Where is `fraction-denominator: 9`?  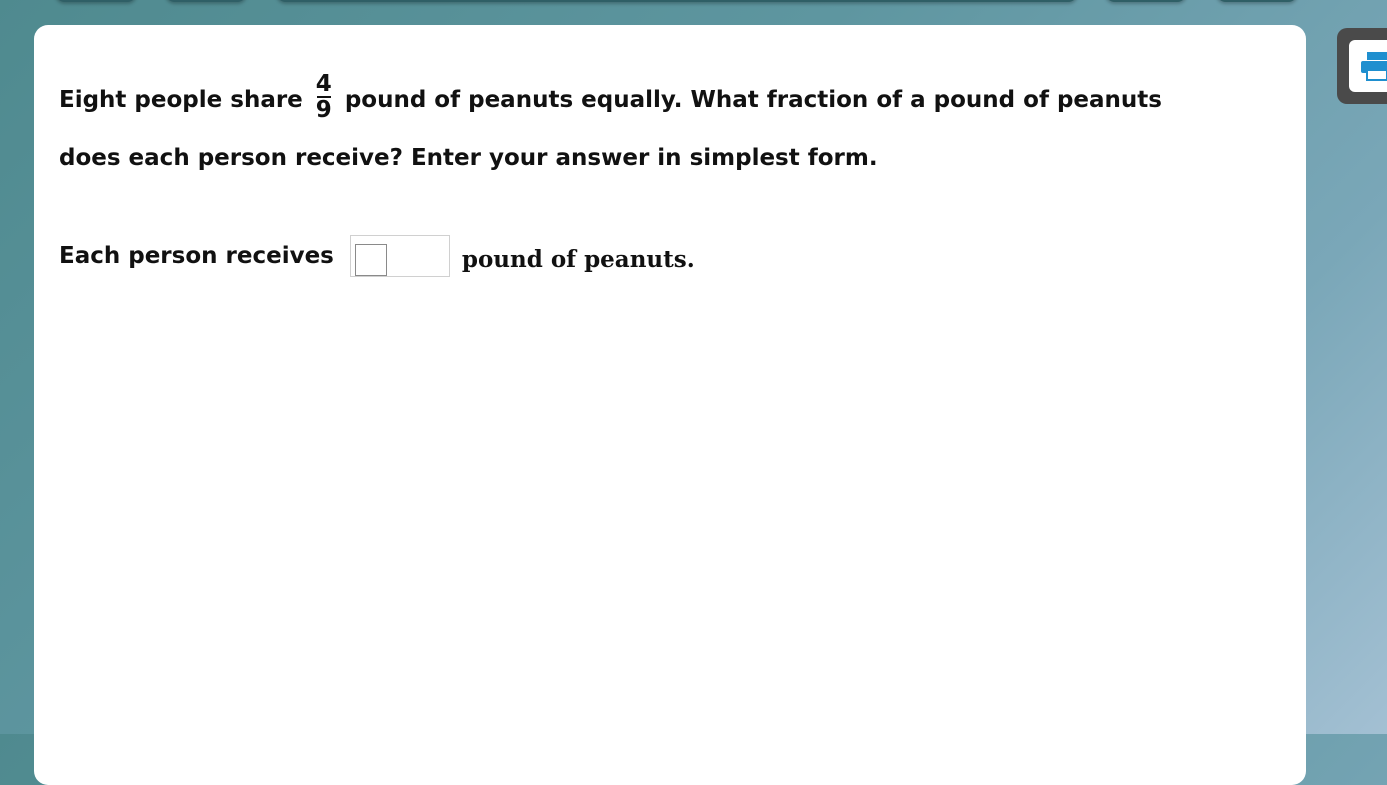
fraction-denominator: 9 is located at coordinates (323, 109).